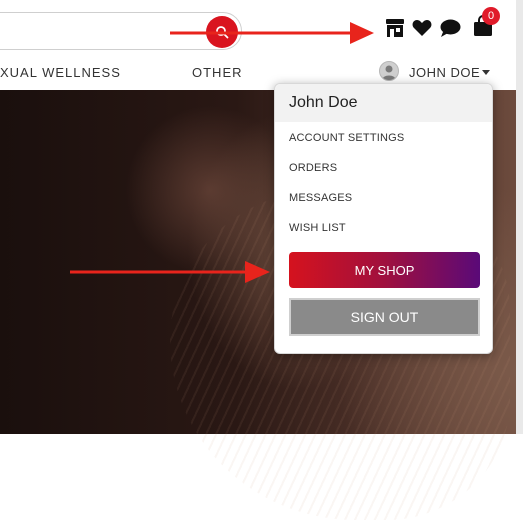  Describe the element at coordinates (346, 138) in the screenshot. I see `menu-item-account-settings: ACCOUNT SETTINGS` at that location.